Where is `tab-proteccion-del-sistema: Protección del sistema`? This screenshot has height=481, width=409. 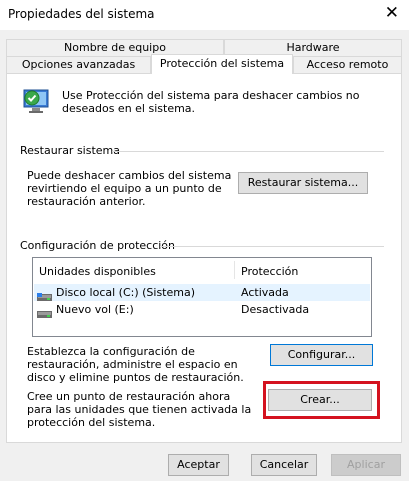
tab-proteccion-del-sistema: Protección del sistema is located at coordinates (222, 64).